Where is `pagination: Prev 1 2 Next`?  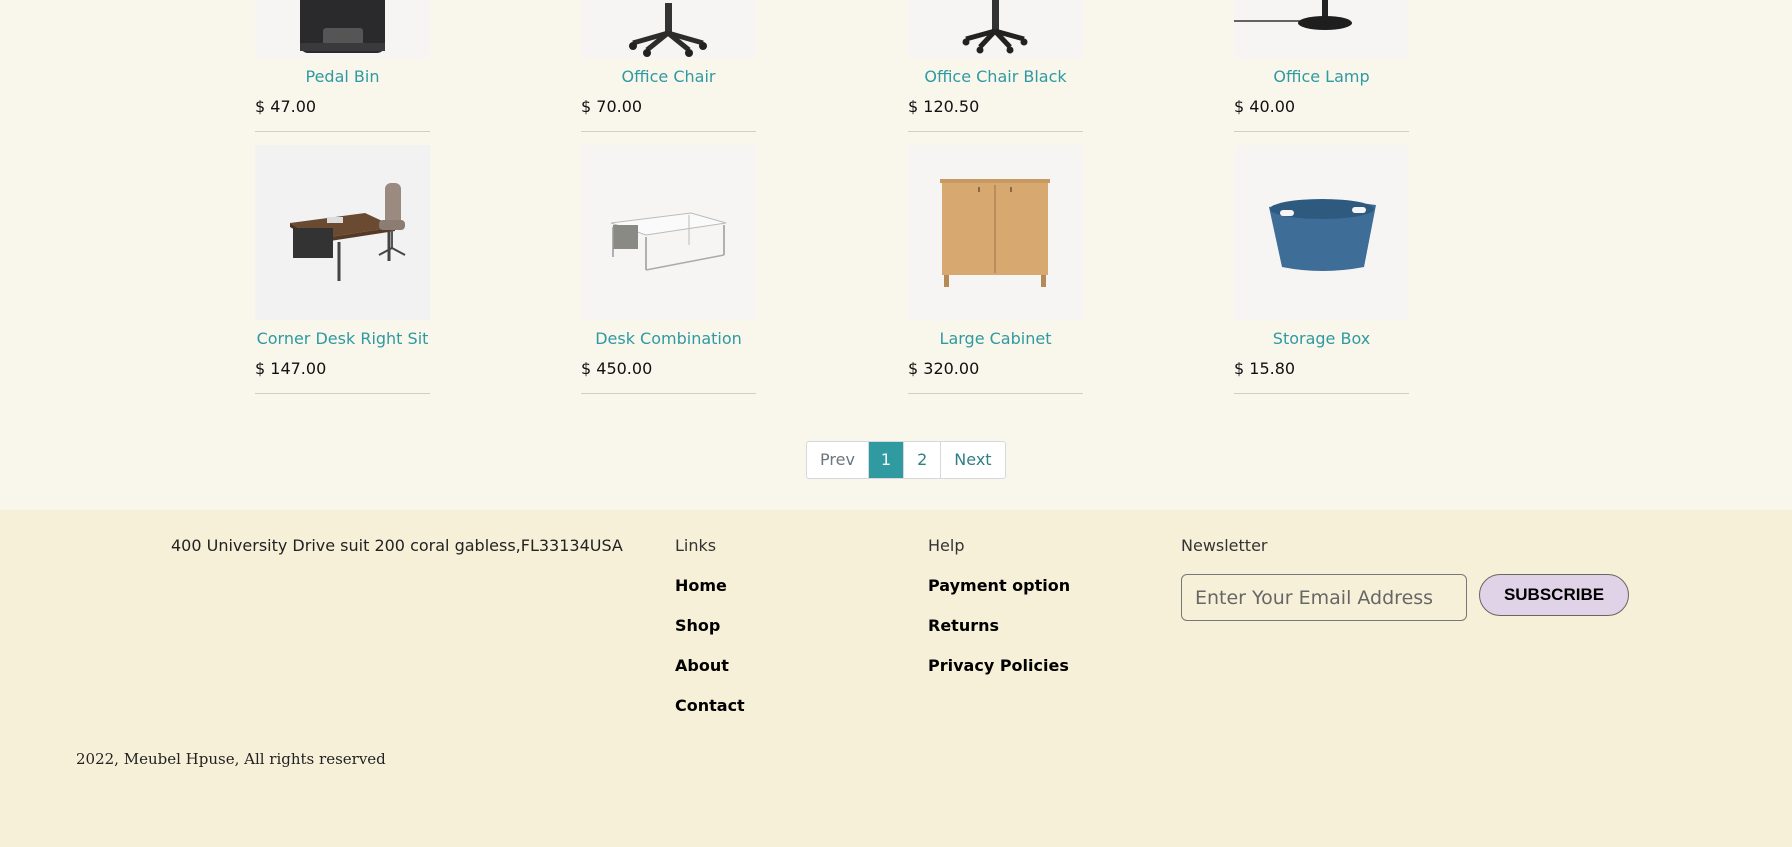
pagination: Prev 1 2 Next is located at coordinates (906, 460).